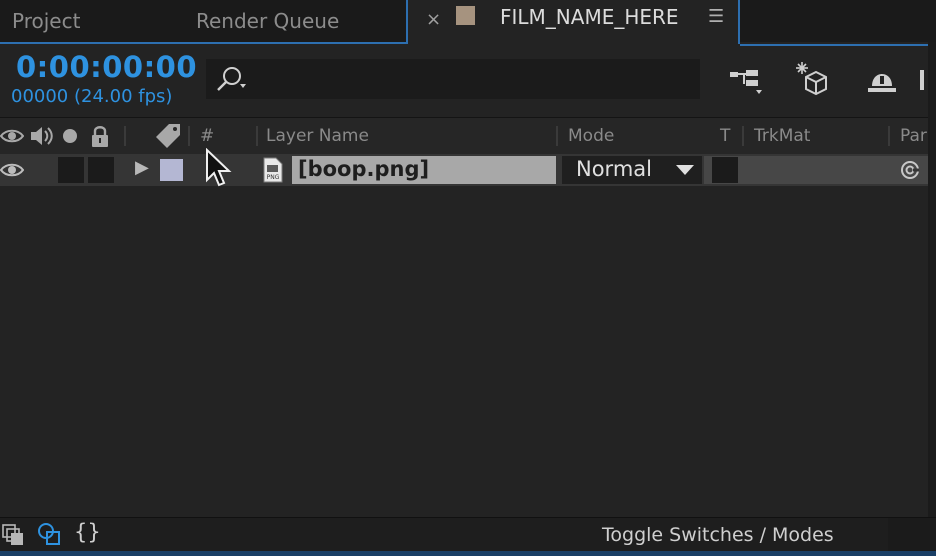  I want to click on column-header-t: T, so click(725, 136).